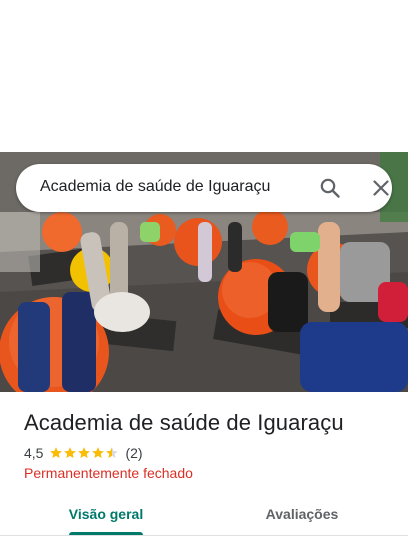  What do you see at coordinates (165, 187) in the screenshot?
I see `search-input: Academia de saúde de Iguaraçu` at bounding box center [165, 187].